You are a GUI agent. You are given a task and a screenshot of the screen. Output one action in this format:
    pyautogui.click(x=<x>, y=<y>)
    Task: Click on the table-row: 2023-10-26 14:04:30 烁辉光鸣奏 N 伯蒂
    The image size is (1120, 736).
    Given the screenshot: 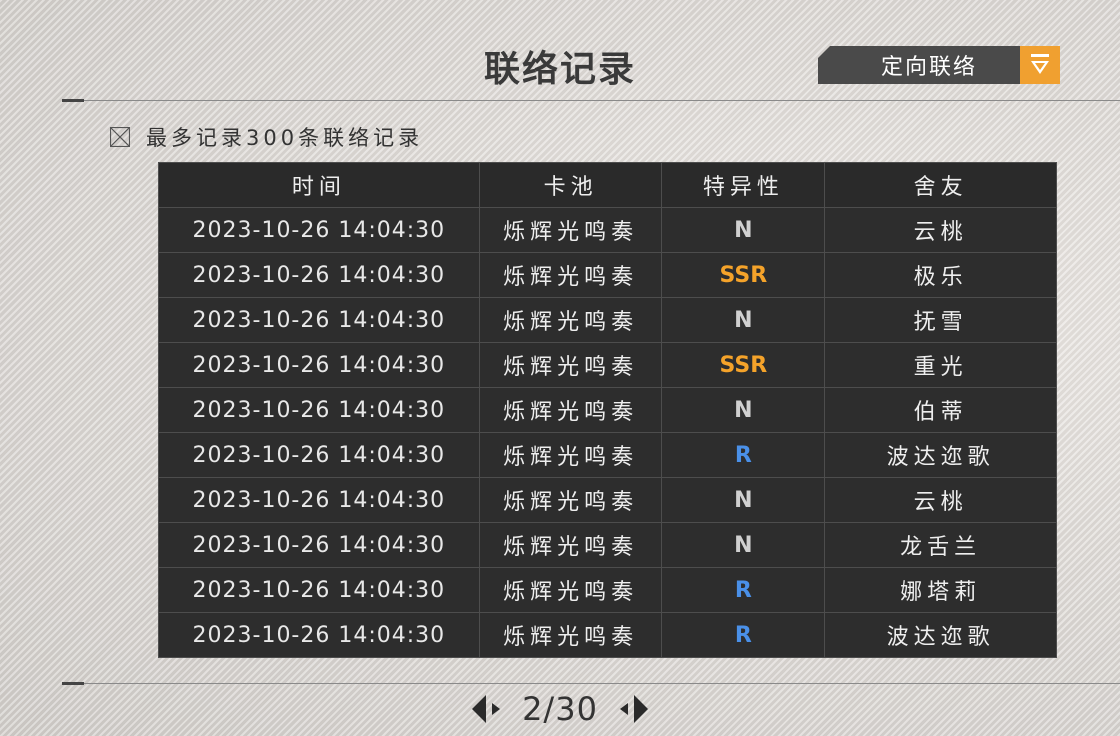 What is the action you would take?
    pyautogui.click(x=607, y=410)
    